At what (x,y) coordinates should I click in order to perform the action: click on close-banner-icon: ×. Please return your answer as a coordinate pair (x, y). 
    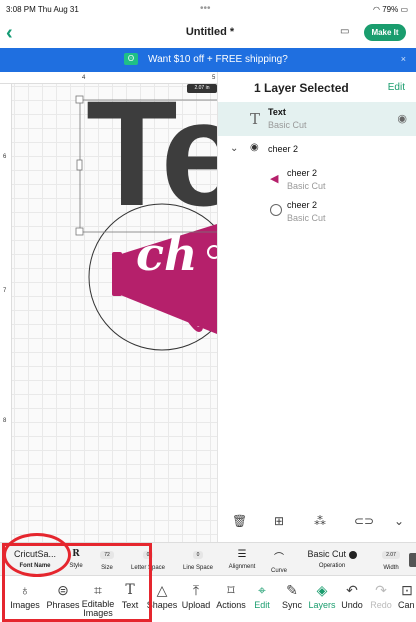
    Looking at the image, I should click on (403, 59).